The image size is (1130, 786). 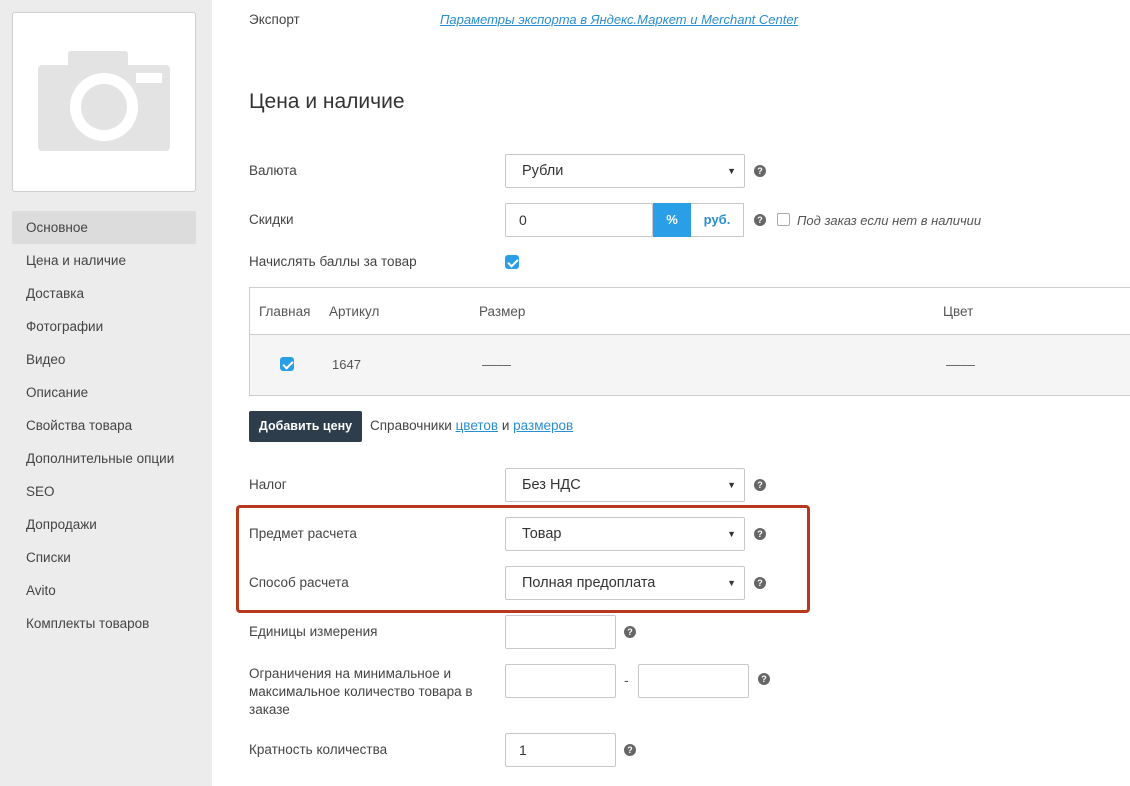 What do you see at coordinates (268, 484) in the screenshot?
I see `tax-label: Налог` at bounding box center [268, 484].